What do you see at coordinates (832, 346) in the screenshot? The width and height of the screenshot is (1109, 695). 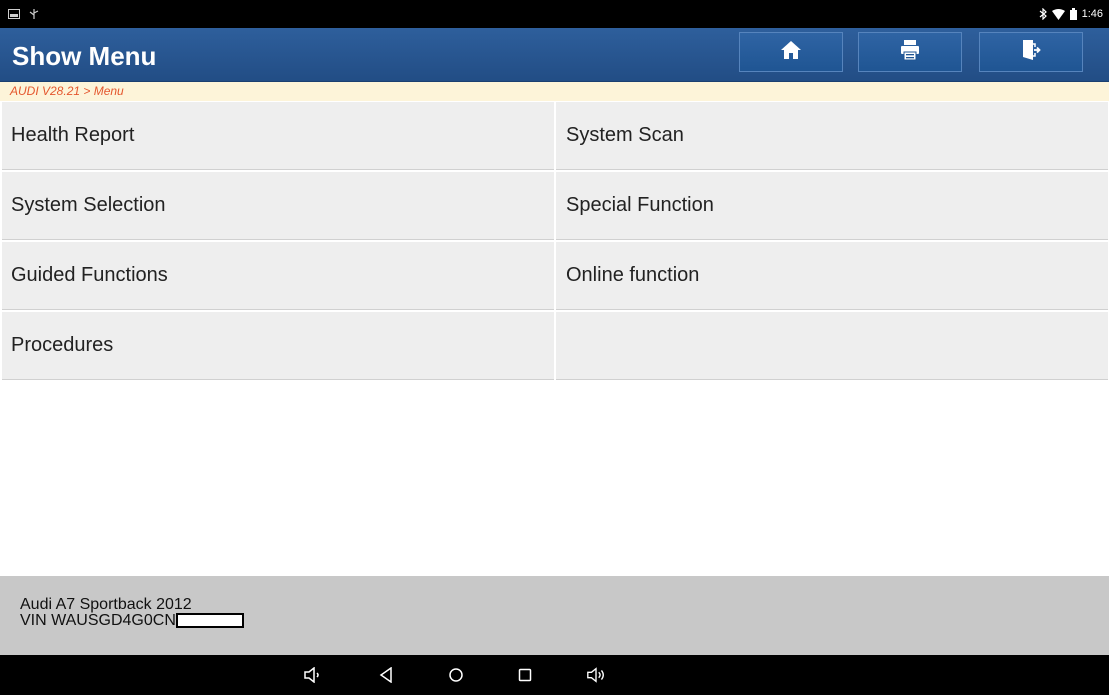 I see `menu-item-empty` at bounding box center [832, 346].